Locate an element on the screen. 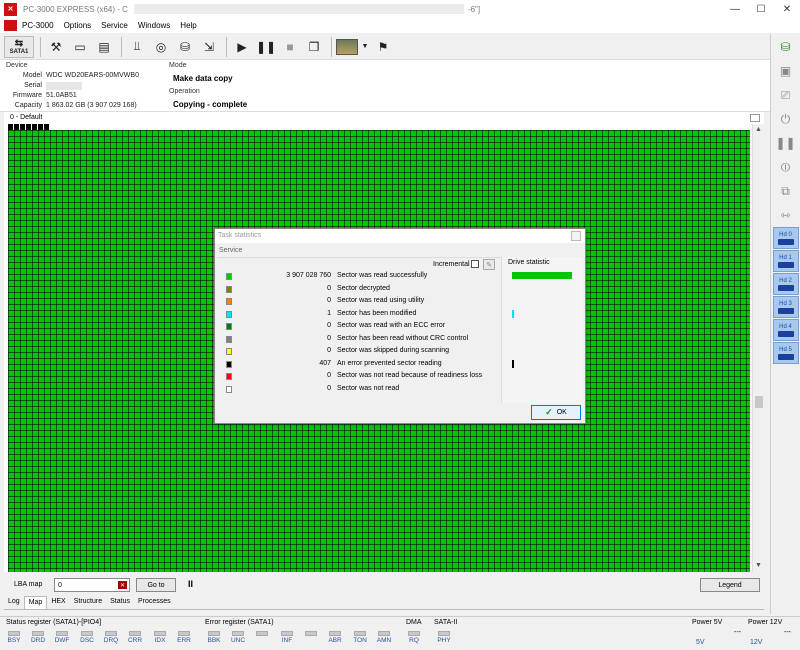 The height and width of the screenshot is (650, 800). task-thumbnail is located at coordinates (347, 46).